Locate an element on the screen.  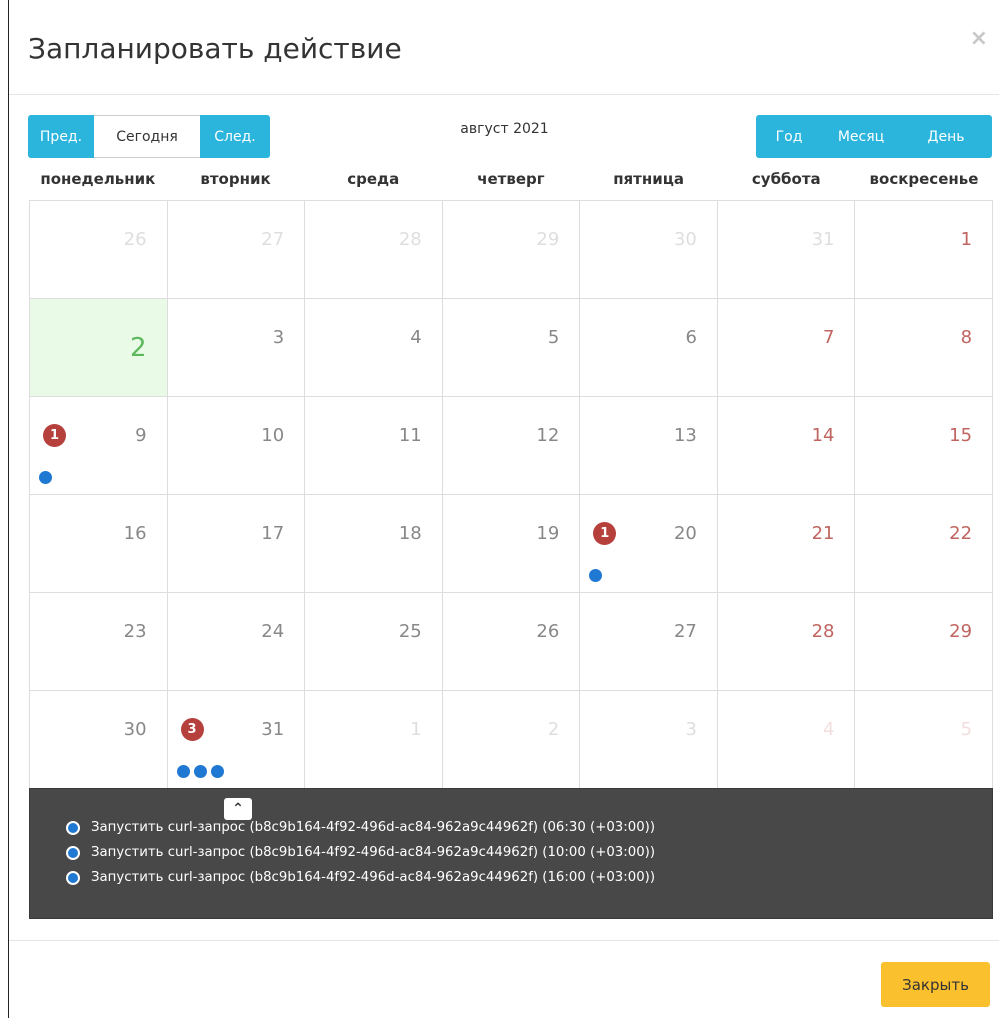
day-cell: 17 is located at coordinates (236, 544).